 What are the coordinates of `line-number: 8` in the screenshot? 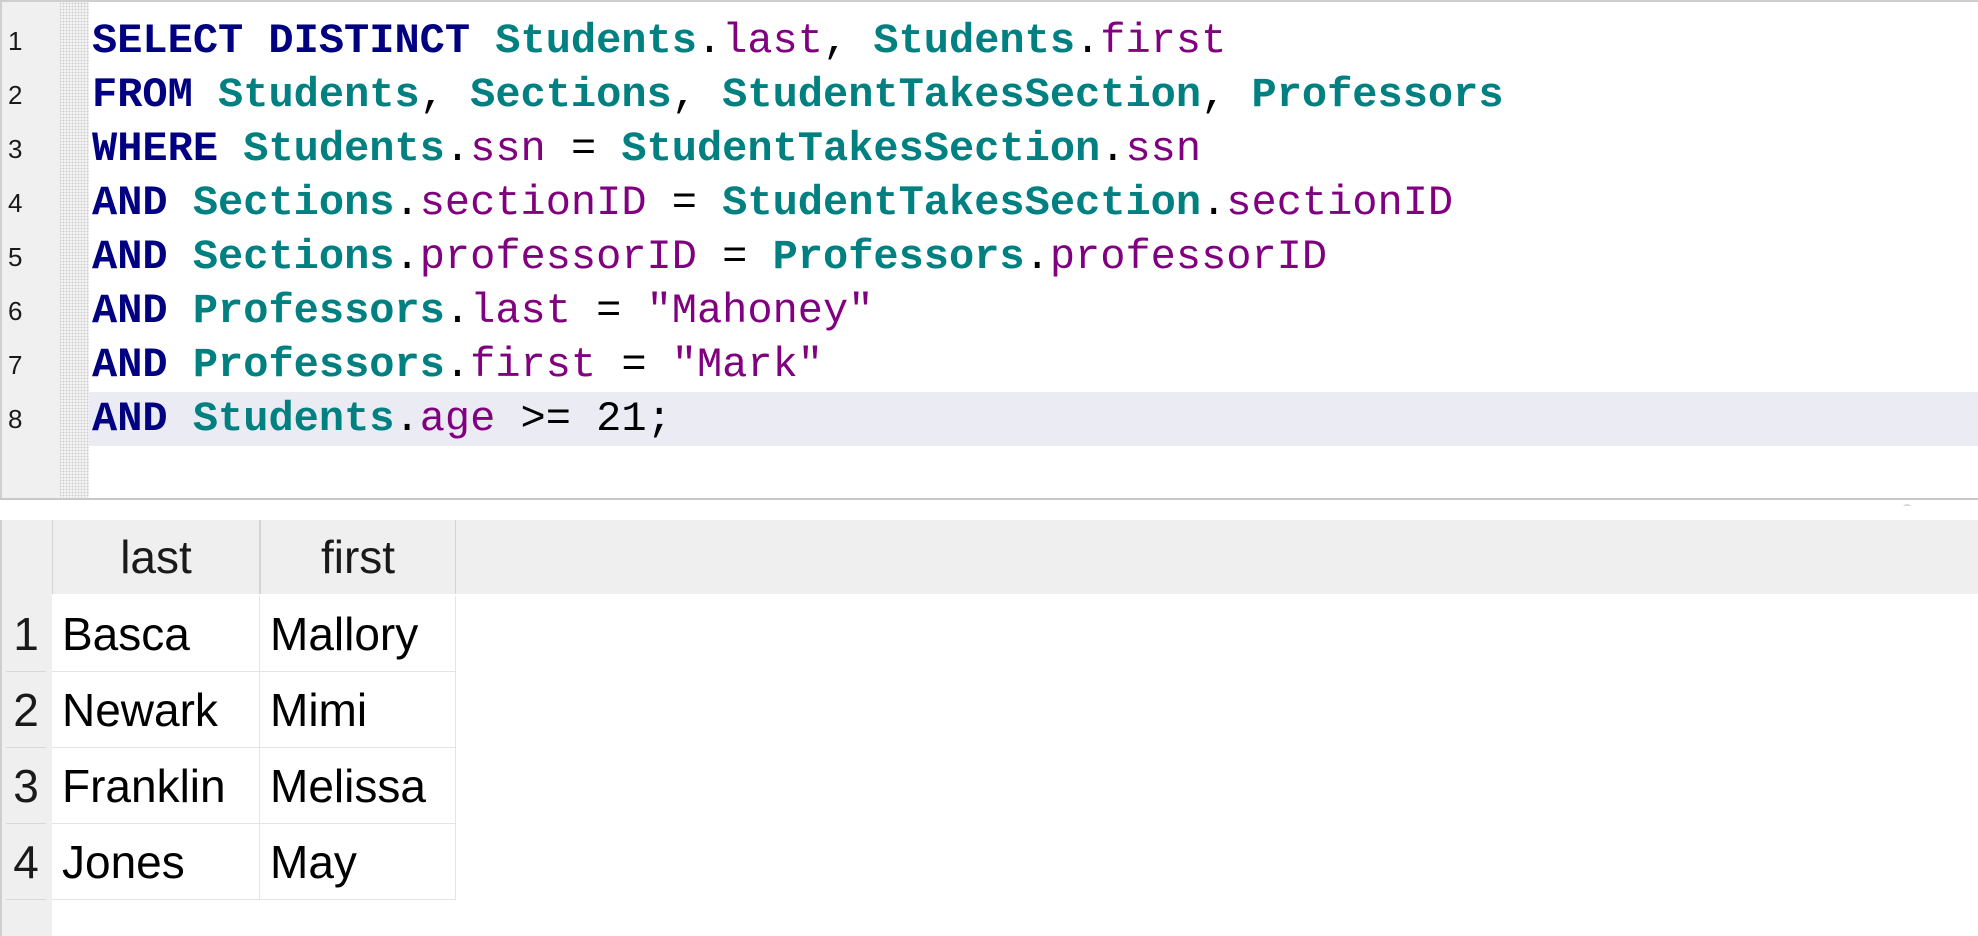 It's located at (15, 419).